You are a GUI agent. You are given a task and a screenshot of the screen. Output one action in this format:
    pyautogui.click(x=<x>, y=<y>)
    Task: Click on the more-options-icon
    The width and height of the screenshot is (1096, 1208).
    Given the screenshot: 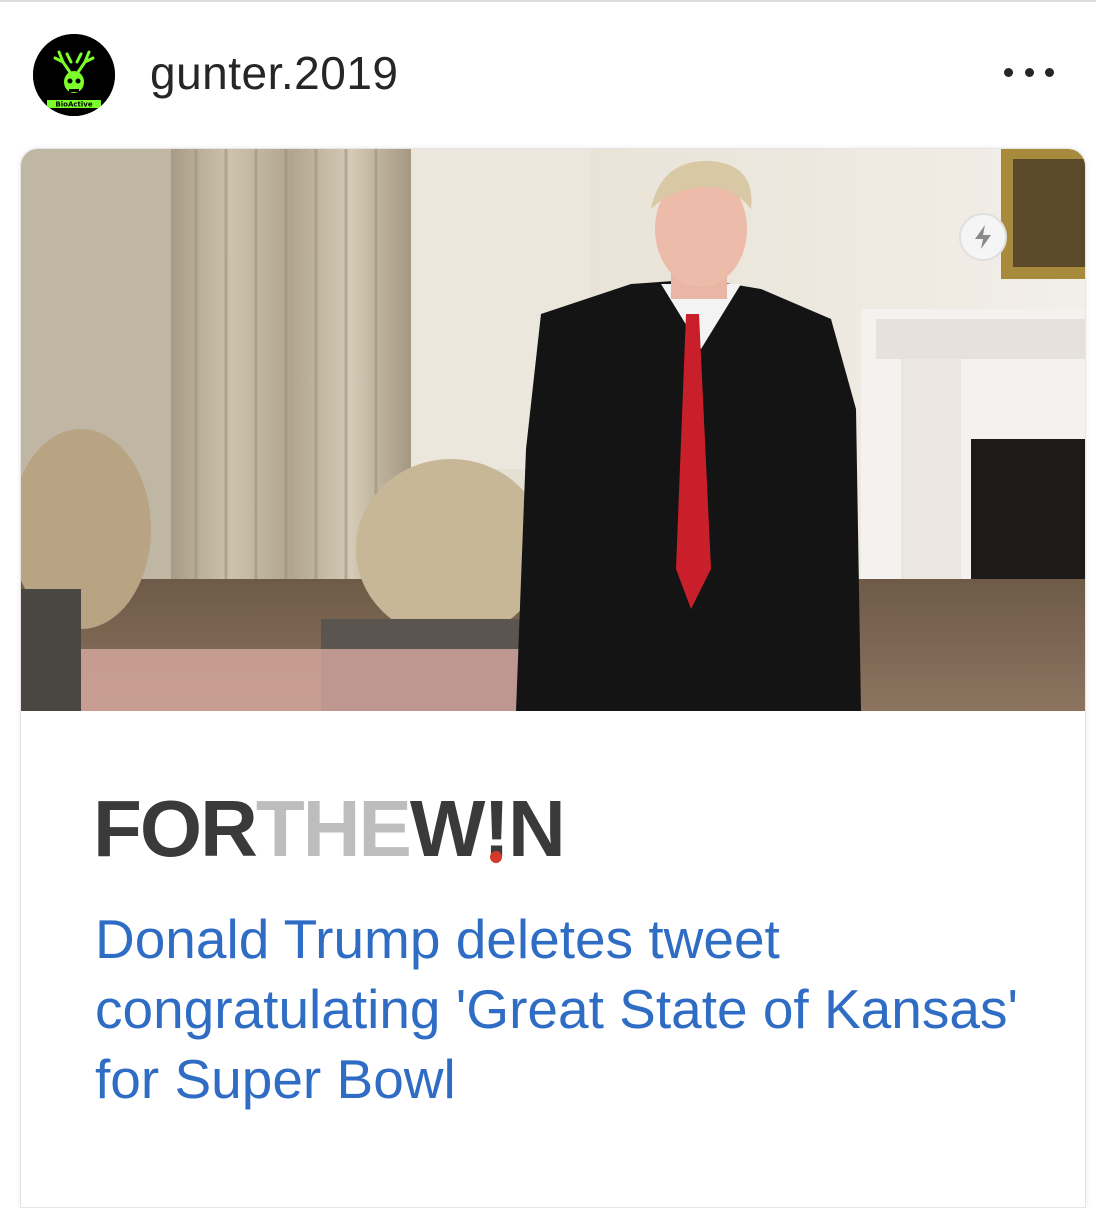 What is the action you would take?
    pyautogui.click(x=1029, y=72)
    